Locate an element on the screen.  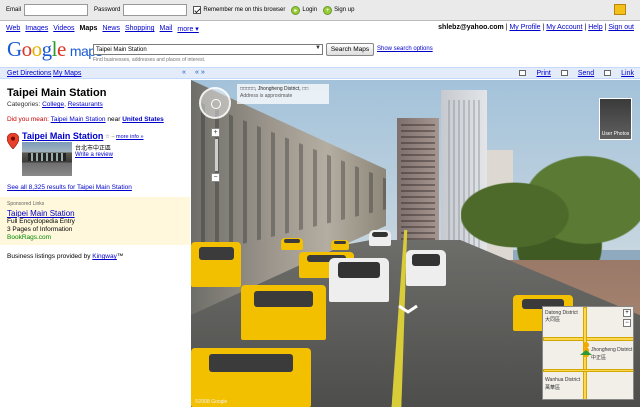
map-pin-icon is located at coordinates (13, 141).